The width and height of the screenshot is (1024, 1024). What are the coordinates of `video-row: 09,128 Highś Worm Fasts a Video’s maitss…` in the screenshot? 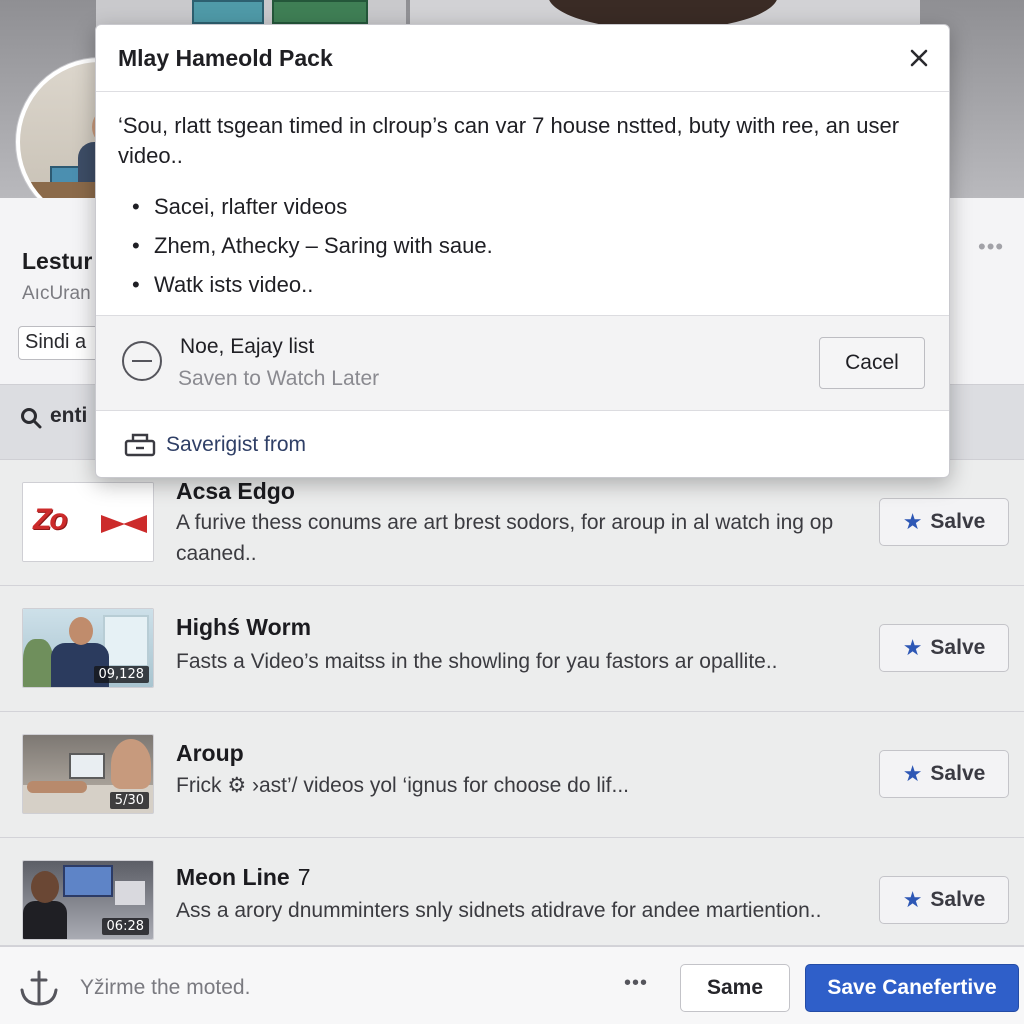 It's located at (512, 649).